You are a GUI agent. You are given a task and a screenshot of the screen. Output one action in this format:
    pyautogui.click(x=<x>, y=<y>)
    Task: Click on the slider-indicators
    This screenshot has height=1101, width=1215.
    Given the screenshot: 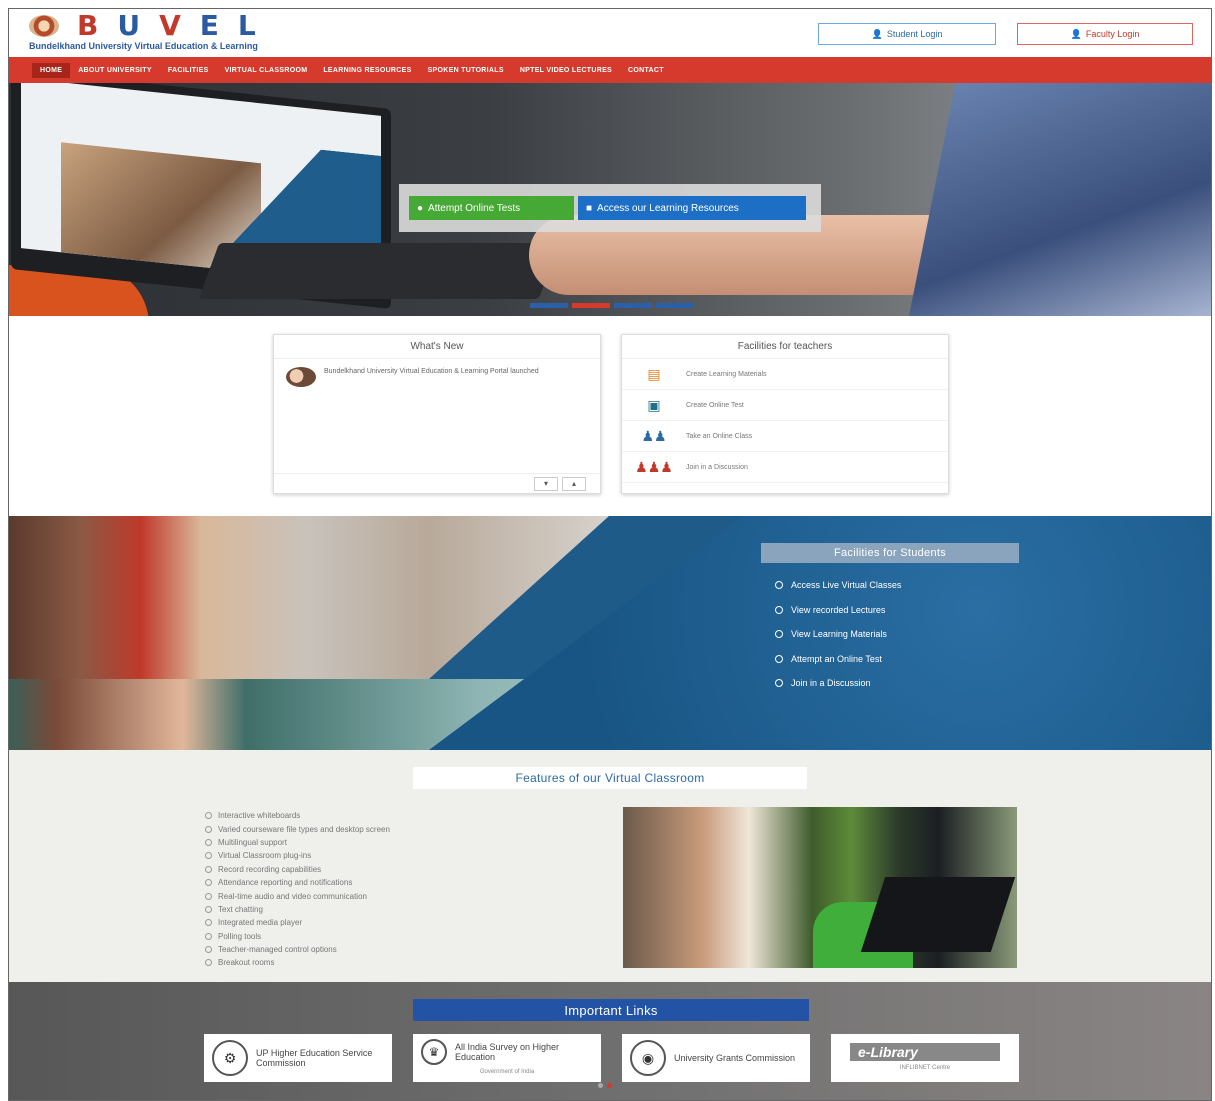 What is the action you would take?
    pyautogui.click(x=612, y=305)
    